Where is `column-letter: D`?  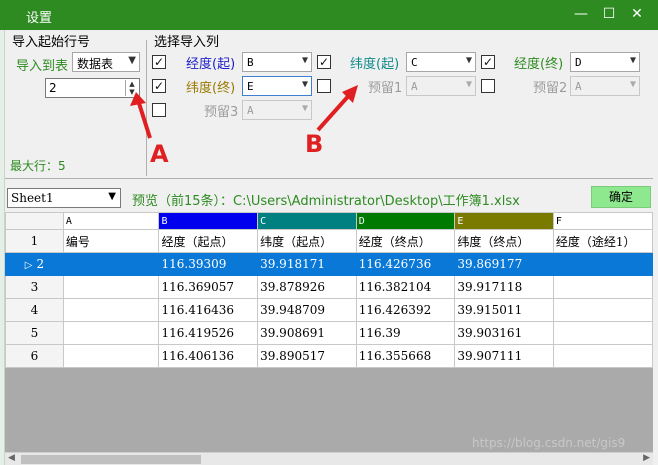 column-letter: D is located at coordinates (405, 221).